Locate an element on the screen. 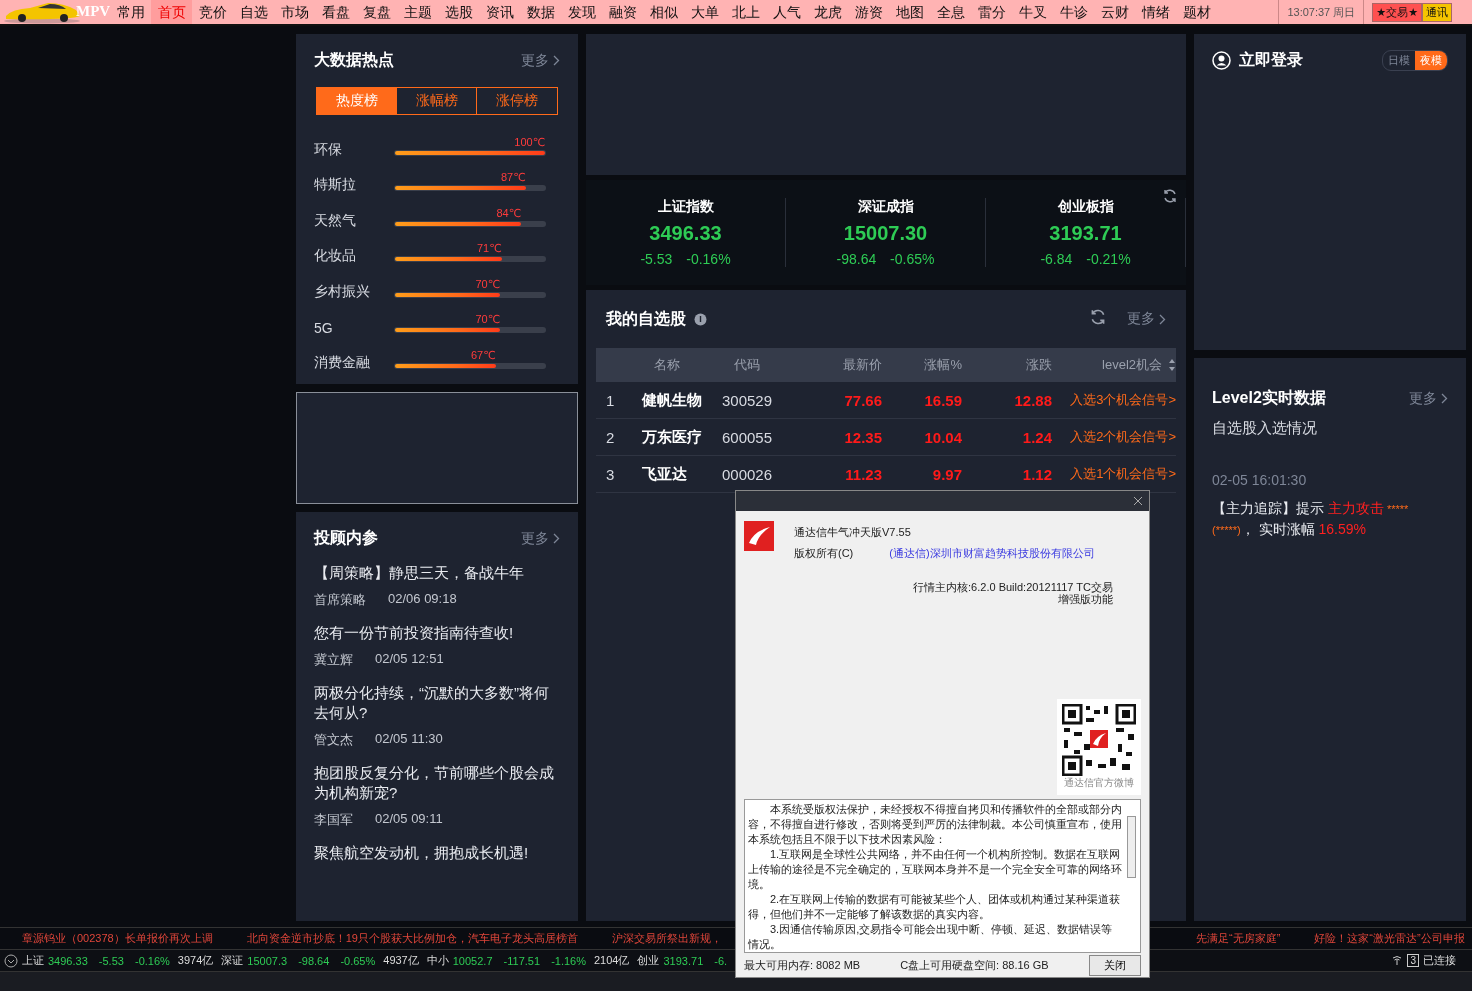 Image resolution: width=1472 pixels, height=991 pixels. menu-item: 复盘 is located at coordinates (376, 12).